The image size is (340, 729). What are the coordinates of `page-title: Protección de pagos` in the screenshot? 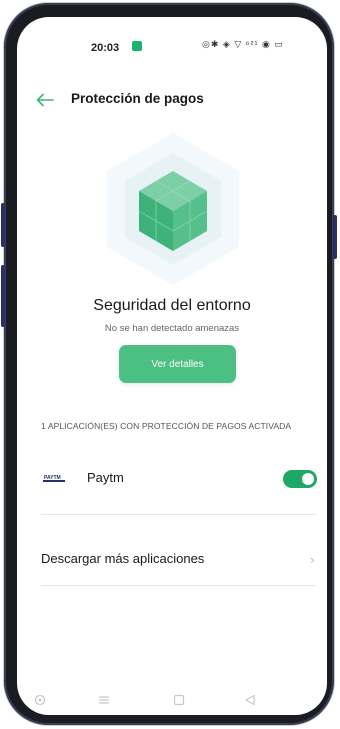 It's located at (137, 98).